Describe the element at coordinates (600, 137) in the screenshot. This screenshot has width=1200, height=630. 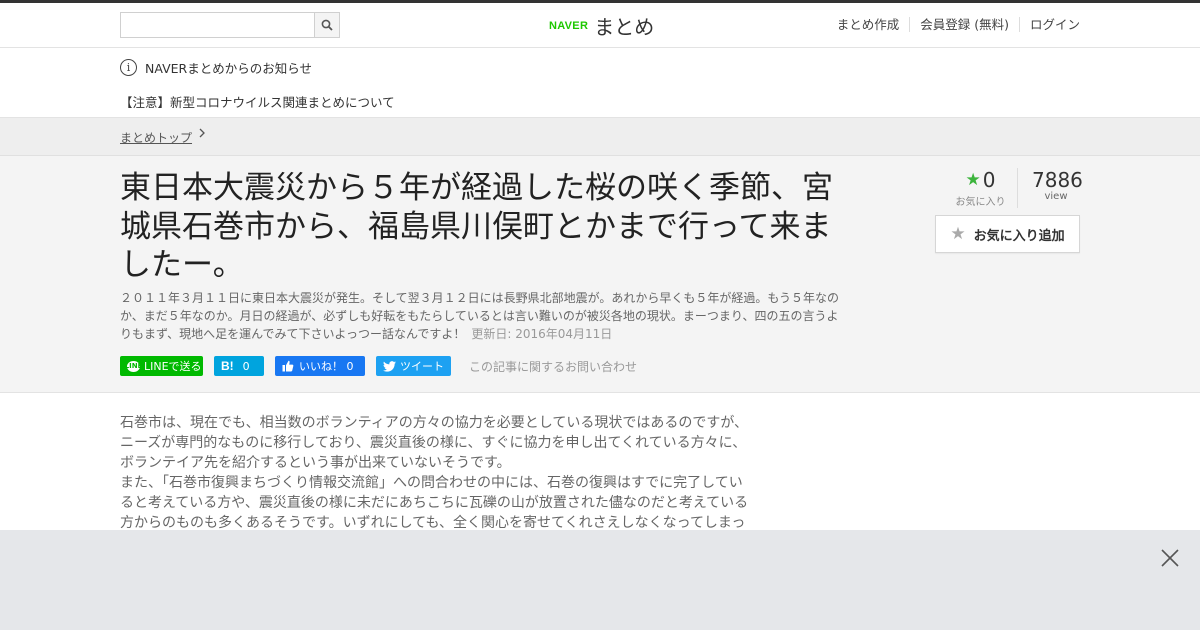
I see `breadcrumb: まとめトップ` at that location.